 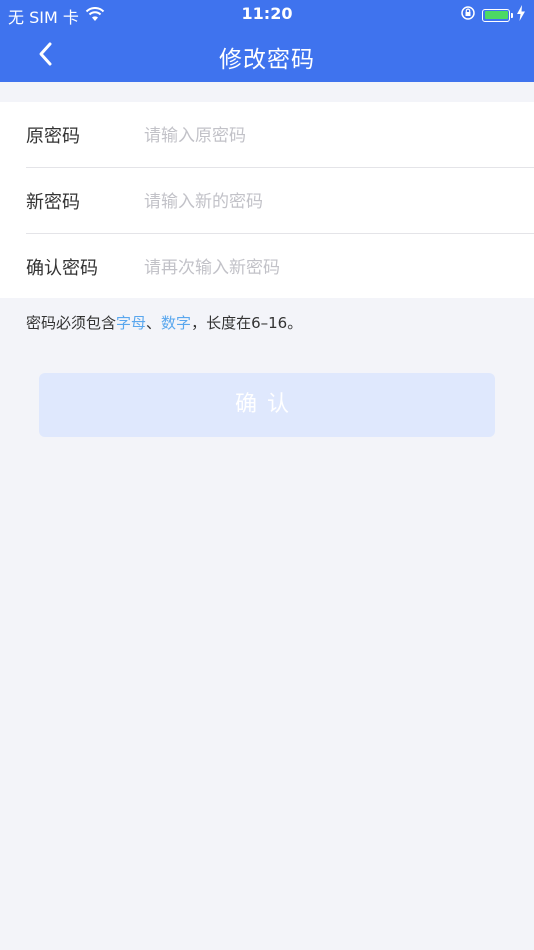 I want to click on nav-bar: 修改密码, so click(x=267, y=55).